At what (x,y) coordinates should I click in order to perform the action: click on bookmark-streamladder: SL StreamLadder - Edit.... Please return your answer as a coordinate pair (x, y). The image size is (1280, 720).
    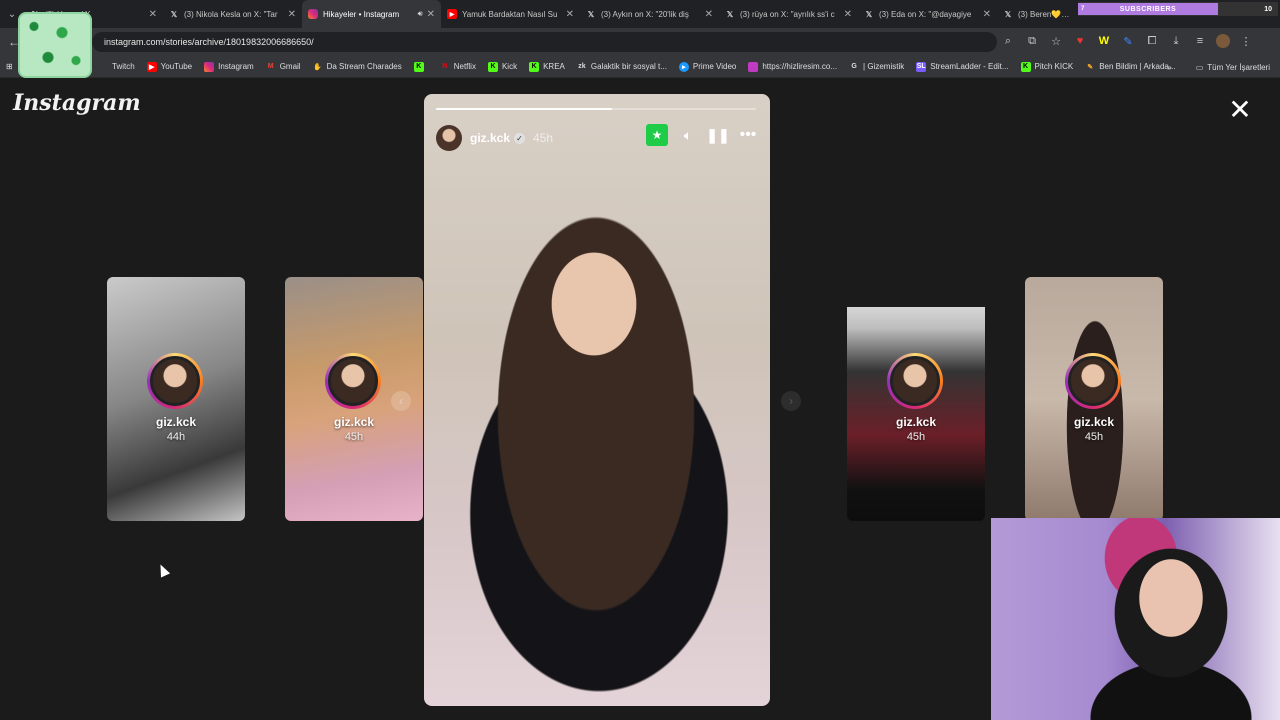
    Looking at the image, I should click on (962, 66).